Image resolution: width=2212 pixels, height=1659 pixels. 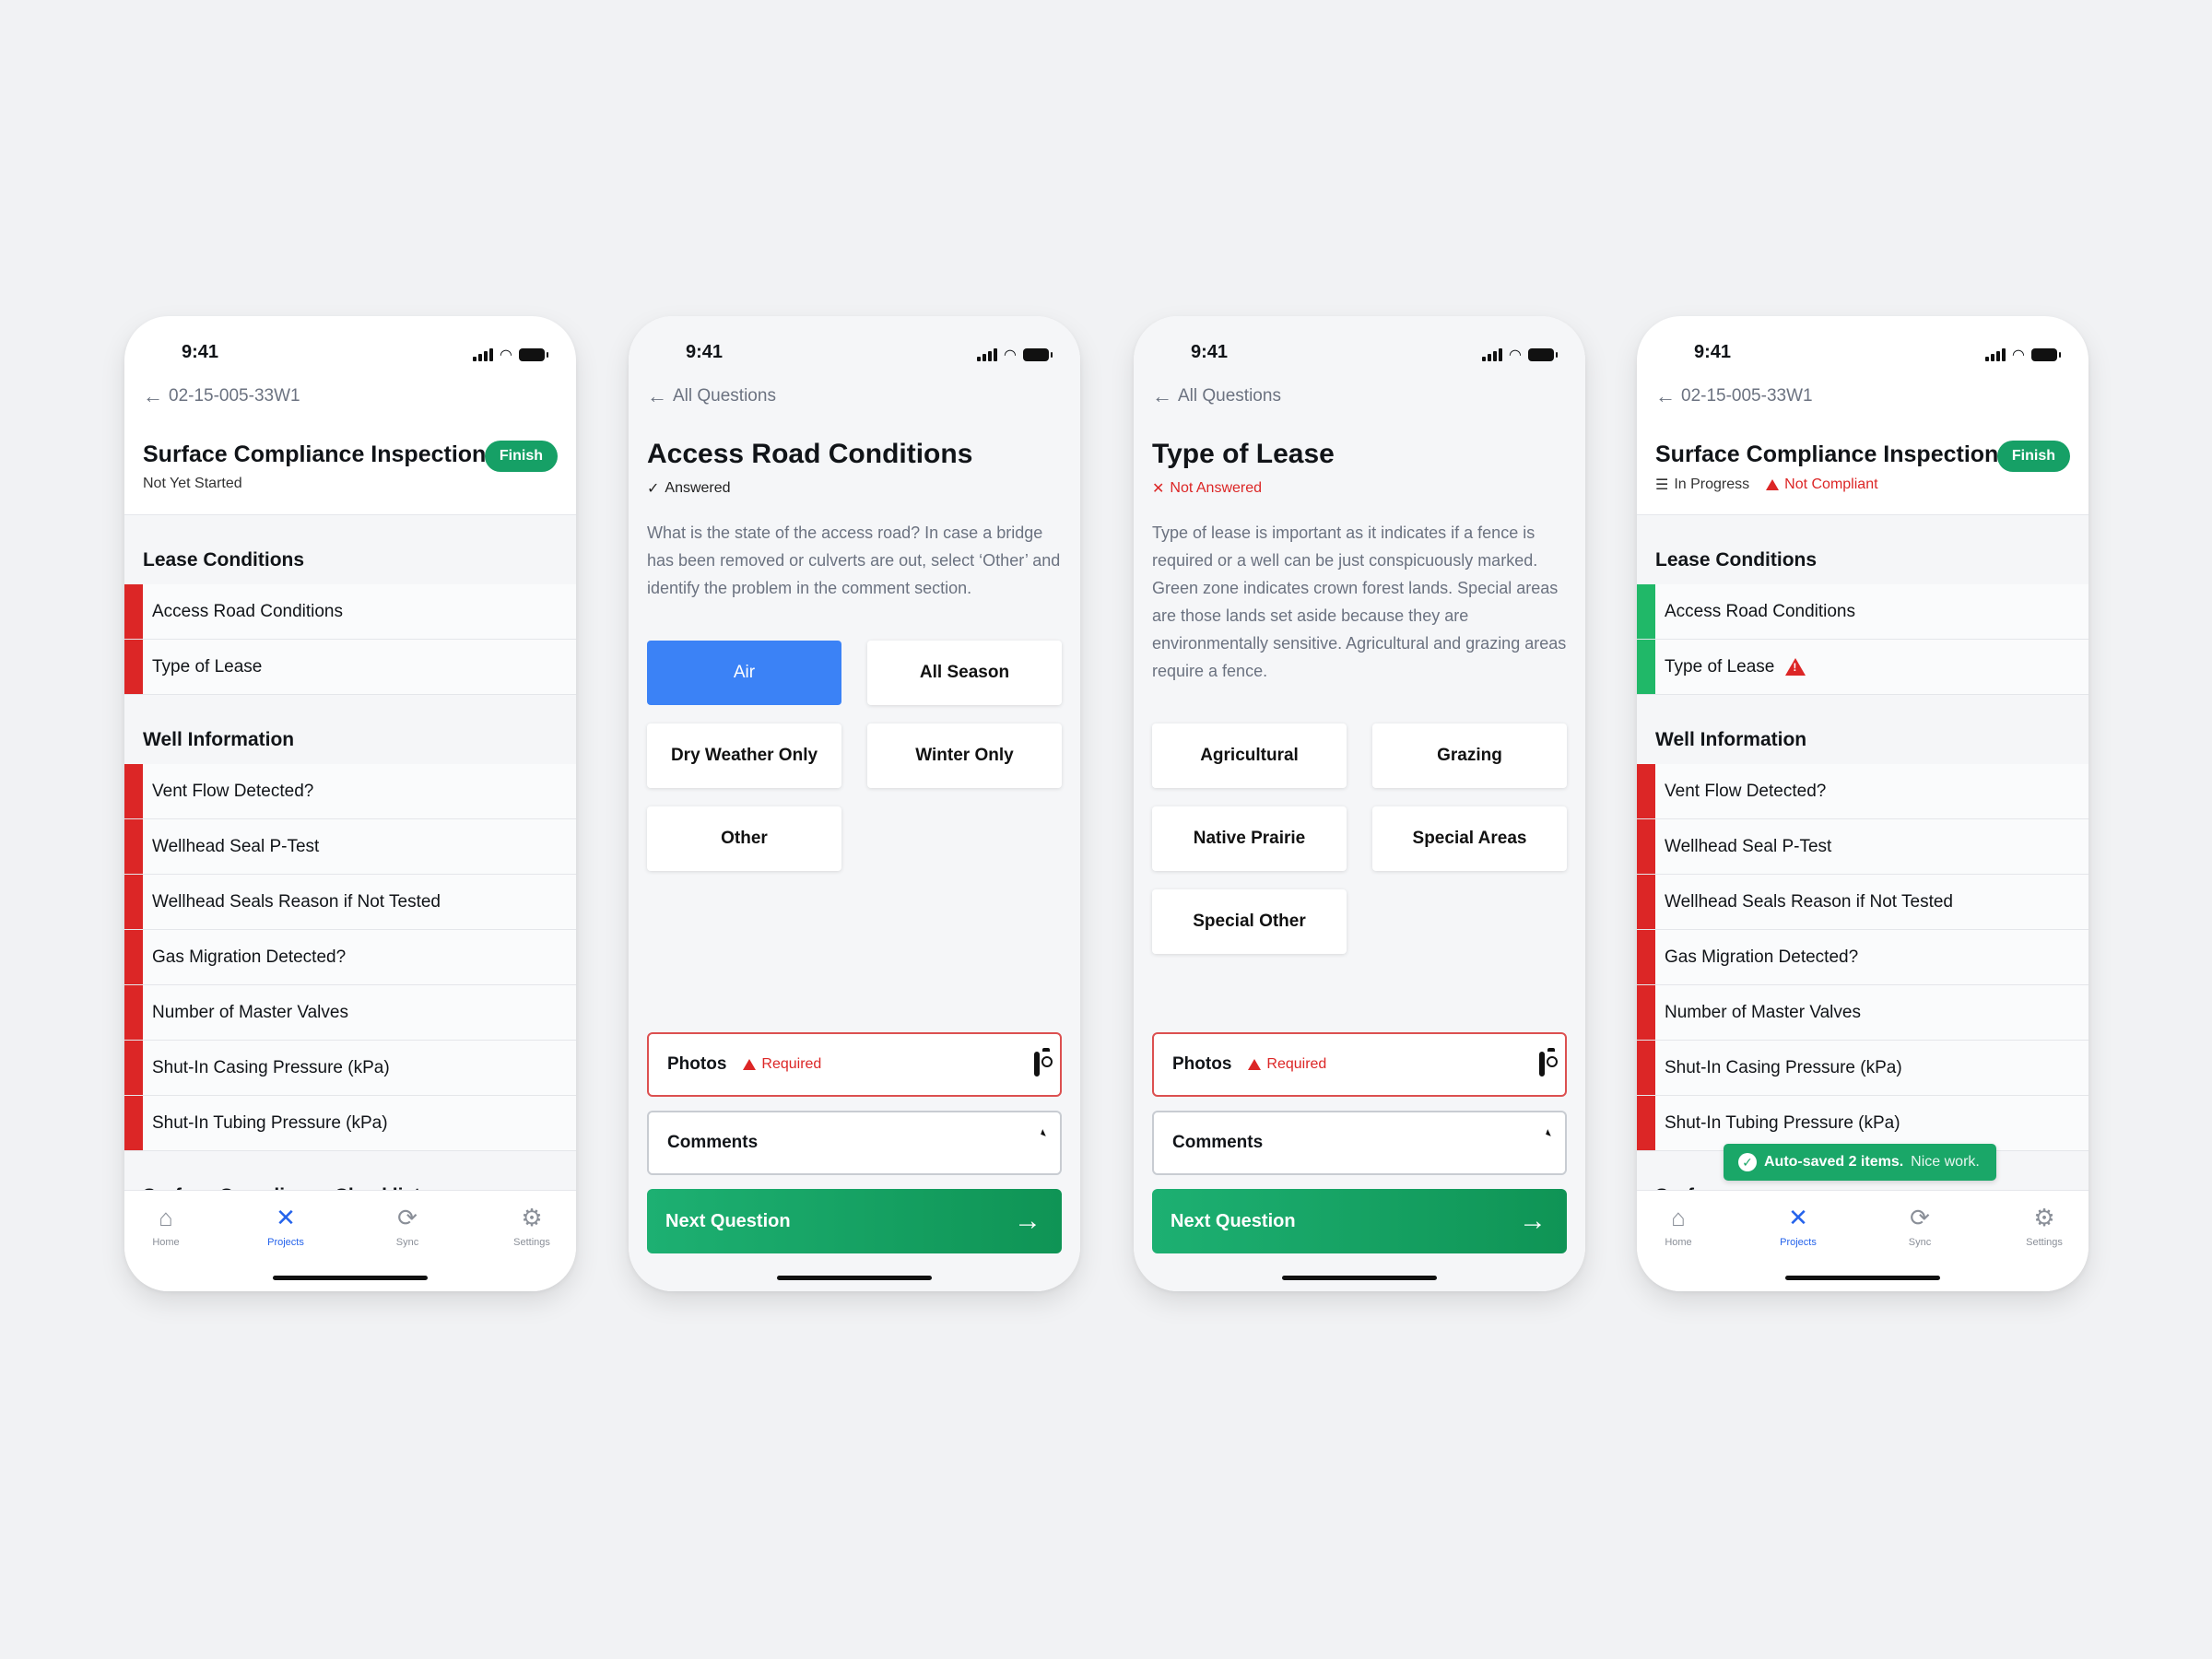 I want to click on check-icon: ✓, so click(x=653, y=489).